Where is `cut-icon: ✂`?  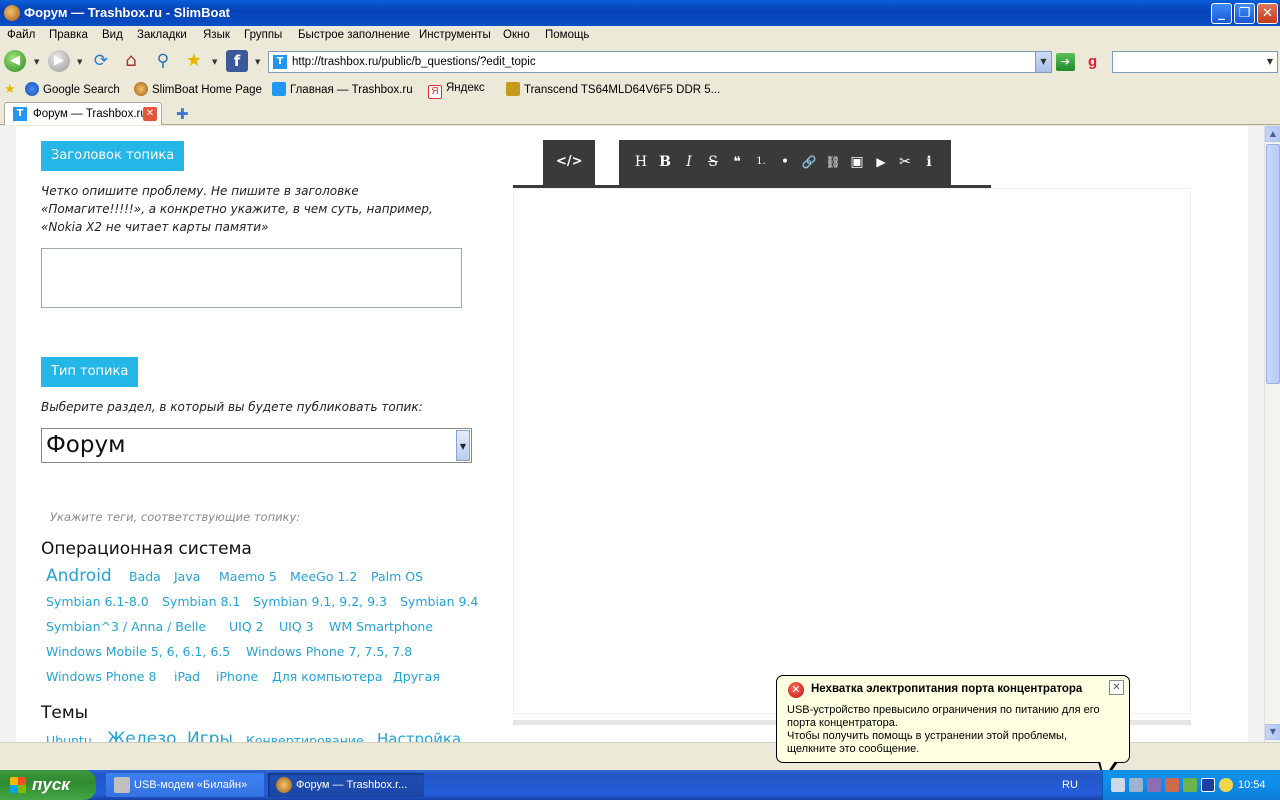 cut-icon: ✂ is located at coordinates (905, 162).